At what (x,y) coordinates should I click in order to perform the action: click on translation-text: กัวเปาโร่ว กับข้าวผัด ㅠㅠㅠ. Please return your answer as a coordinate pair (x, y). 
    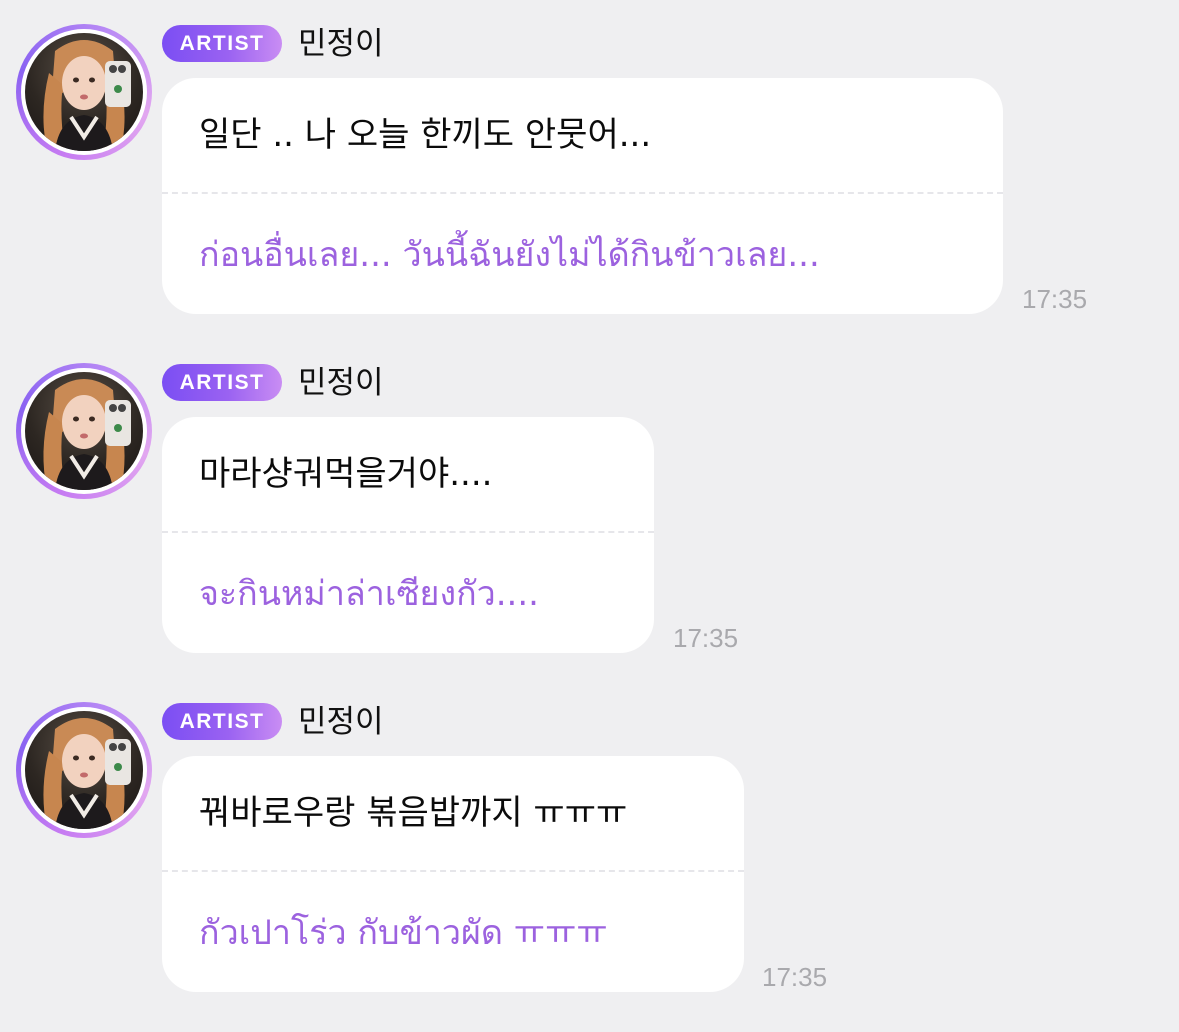
    Looking at the image, I should click on (403, 933).